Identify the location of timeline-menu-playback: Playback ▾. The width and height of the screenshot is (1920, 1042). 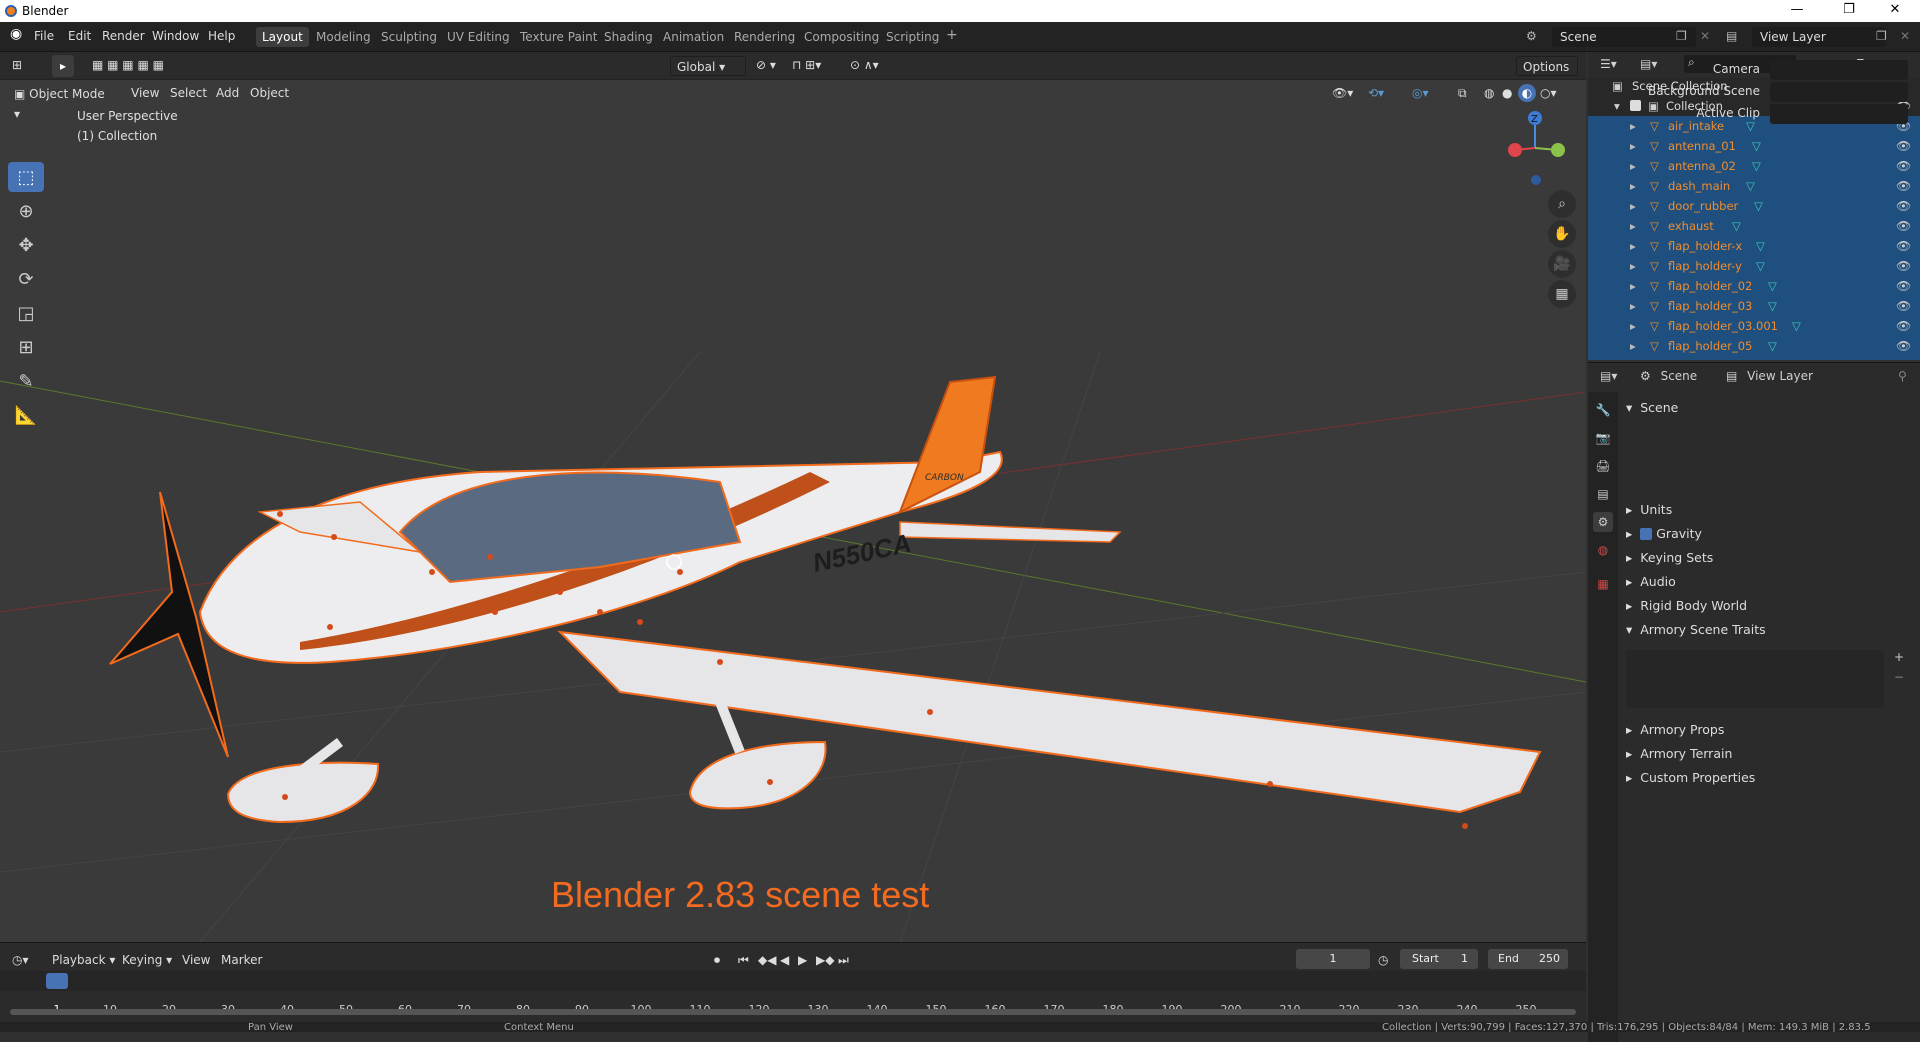
(83, 960).